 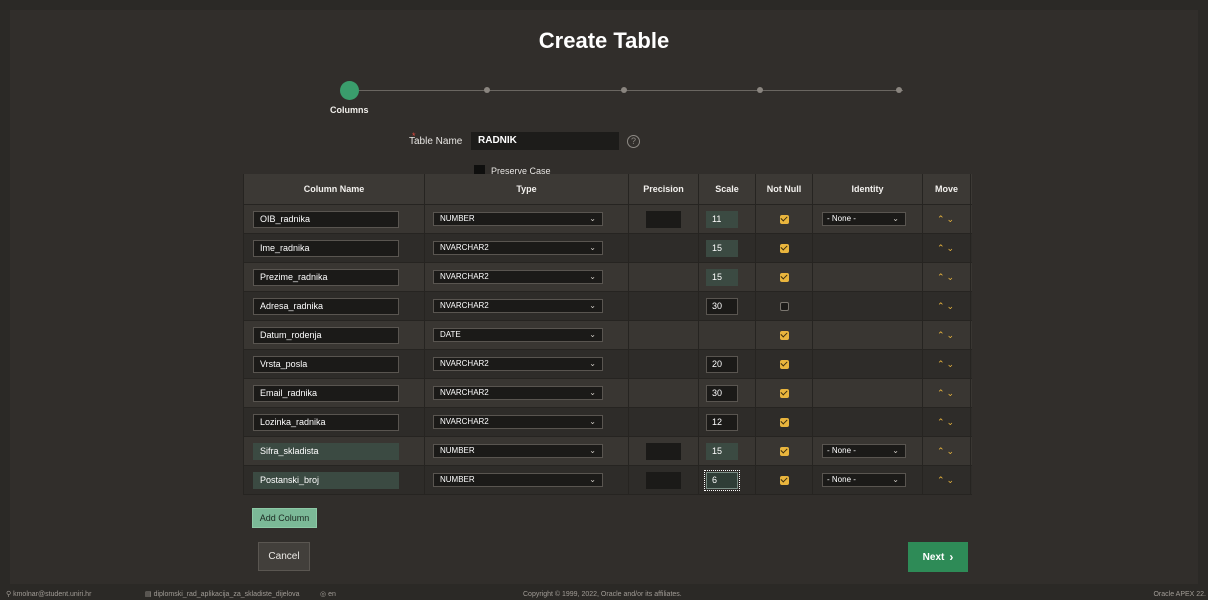 I want to click on scale-input: 11, so click(x=722, y=219).